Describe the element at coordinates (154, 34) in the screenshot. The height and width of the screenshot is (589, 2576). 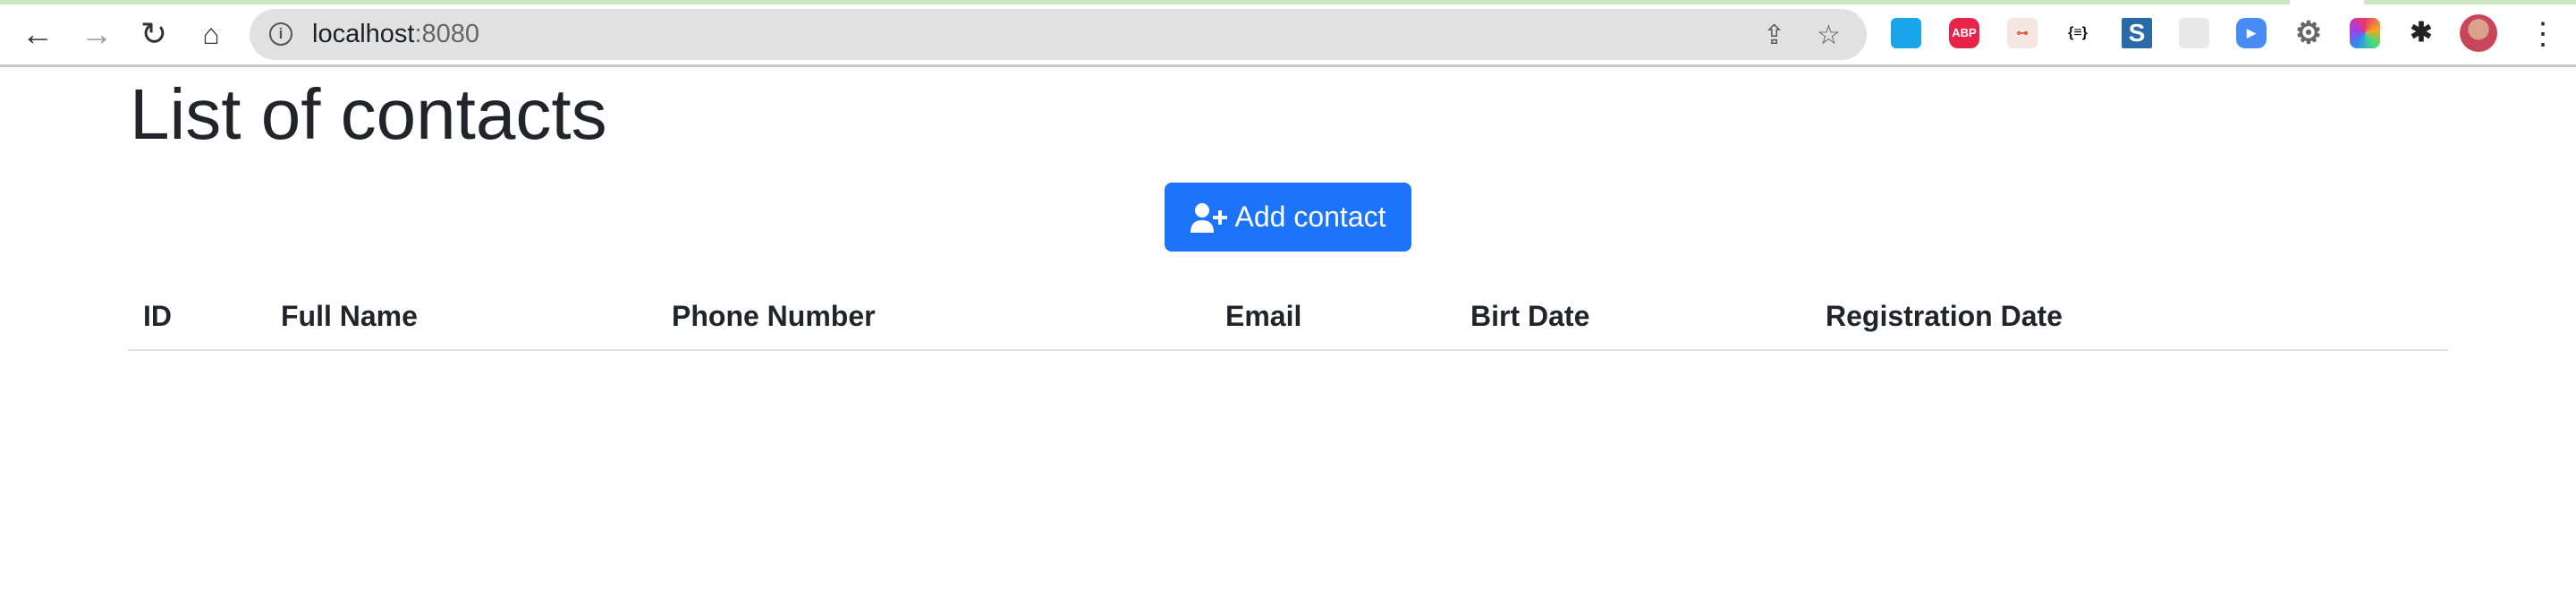
I see `reload-icon: ↻` at that location.